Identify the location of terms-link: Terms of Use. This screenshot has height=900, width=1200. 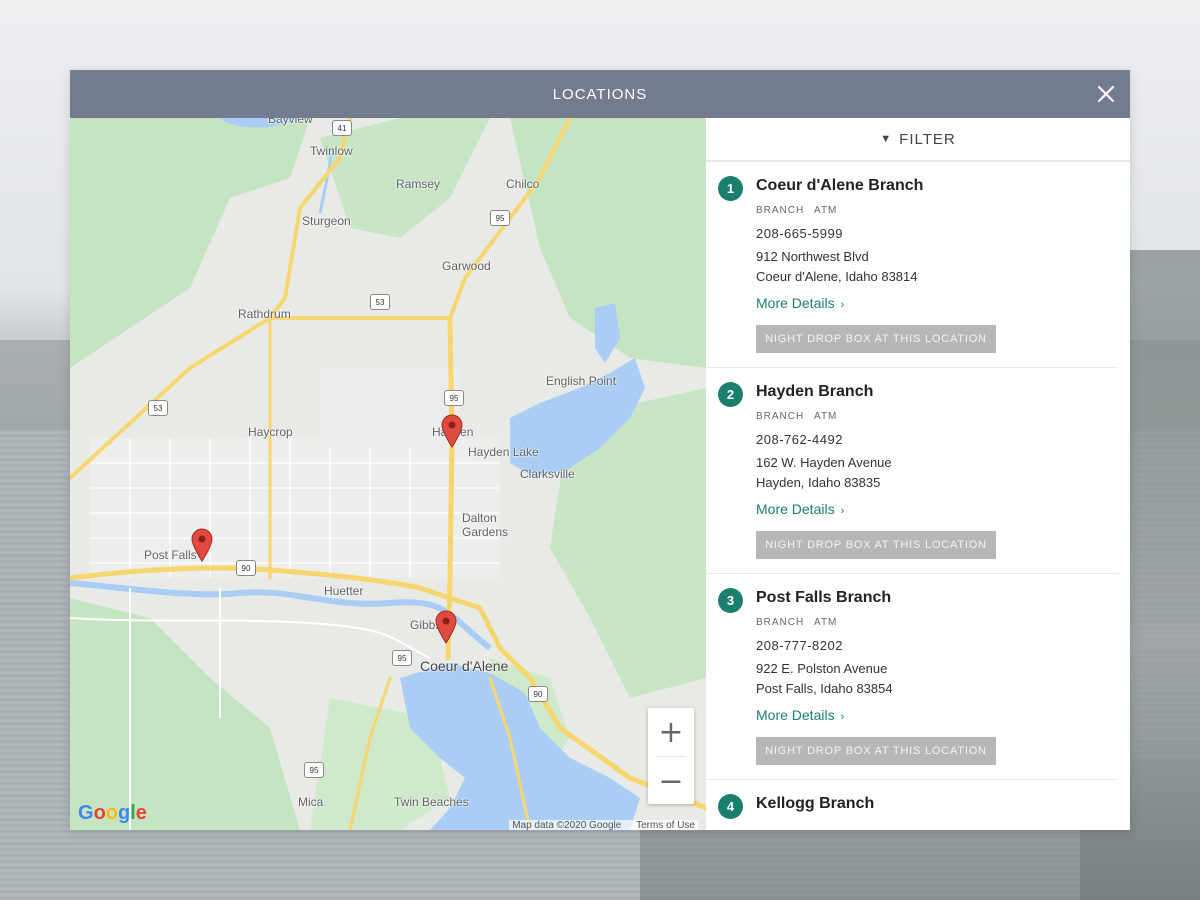
(665, 825).